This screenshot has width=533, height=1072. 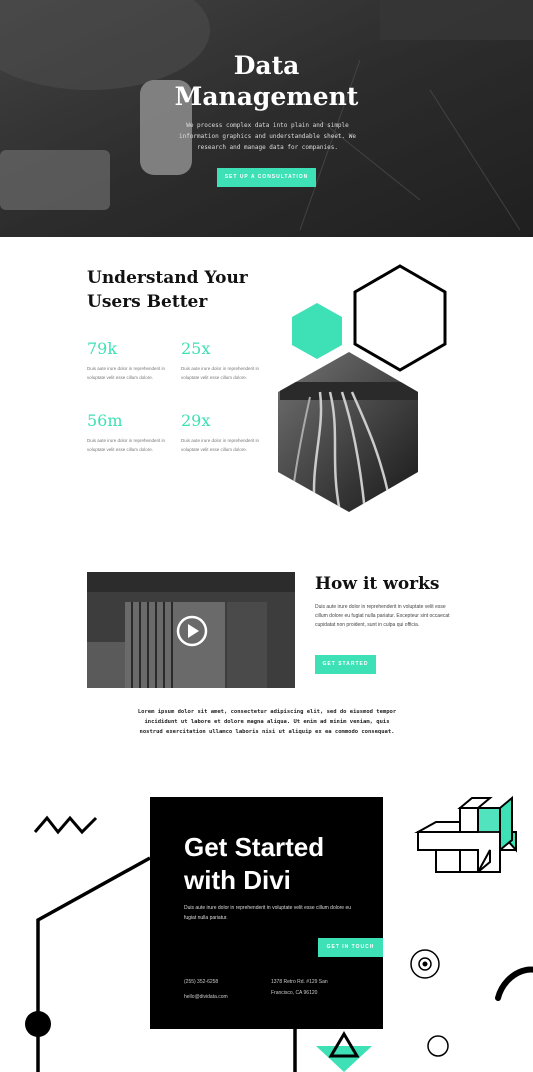 What do you see at coordinates (317, 331) in the screenshot?
I see `accent-hexagon` at bounding box center [317, 331].